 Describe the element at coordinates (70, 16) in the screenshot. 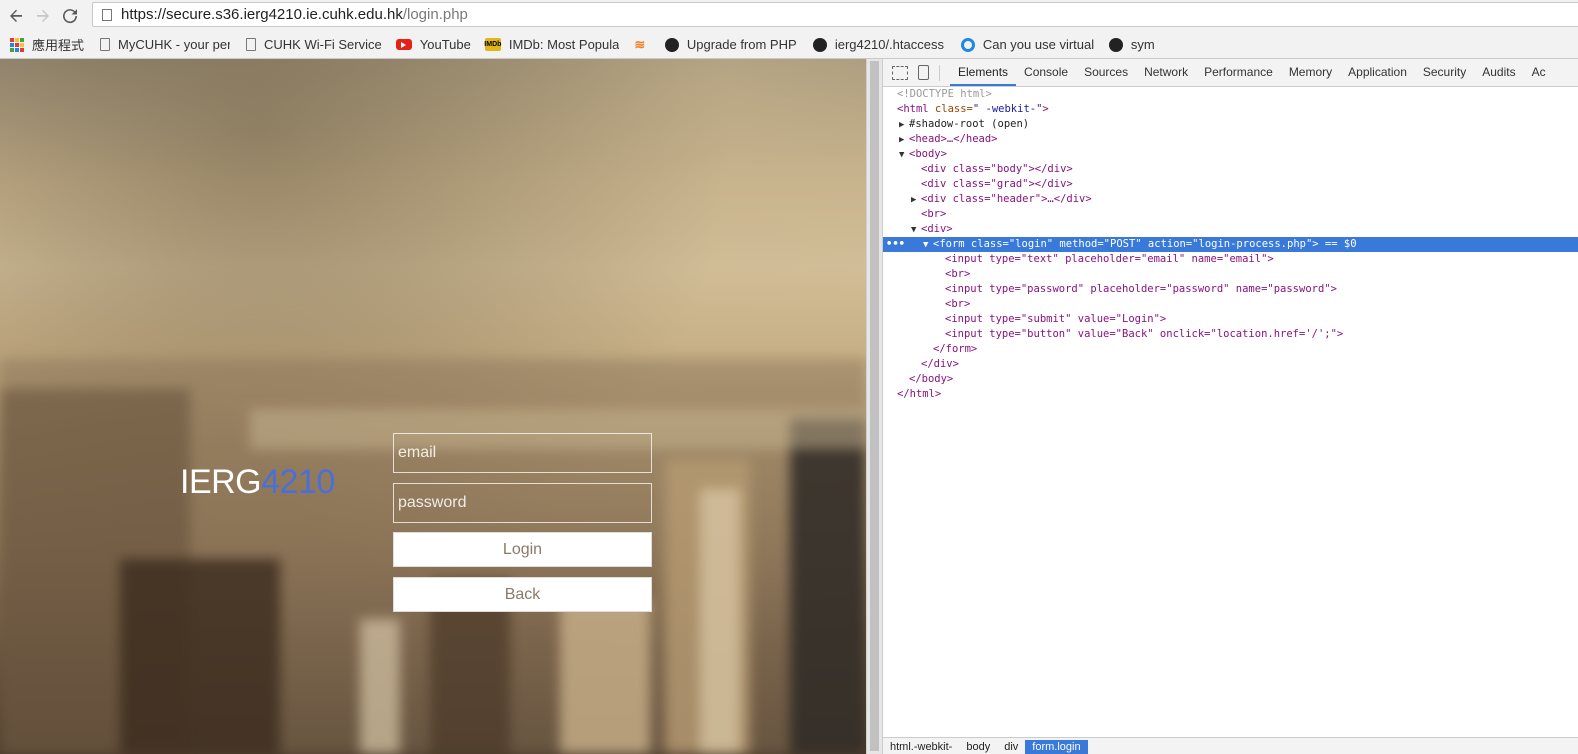

I see `reload-icon` at that location.